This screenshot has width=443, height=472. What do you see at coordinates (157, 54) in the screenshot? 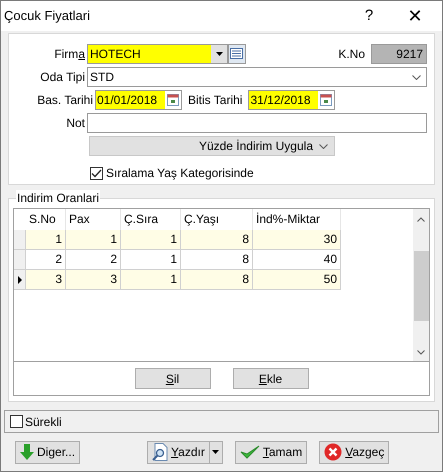
I see `company-dropdown: HOTECH` at bounding box center [157, 54].